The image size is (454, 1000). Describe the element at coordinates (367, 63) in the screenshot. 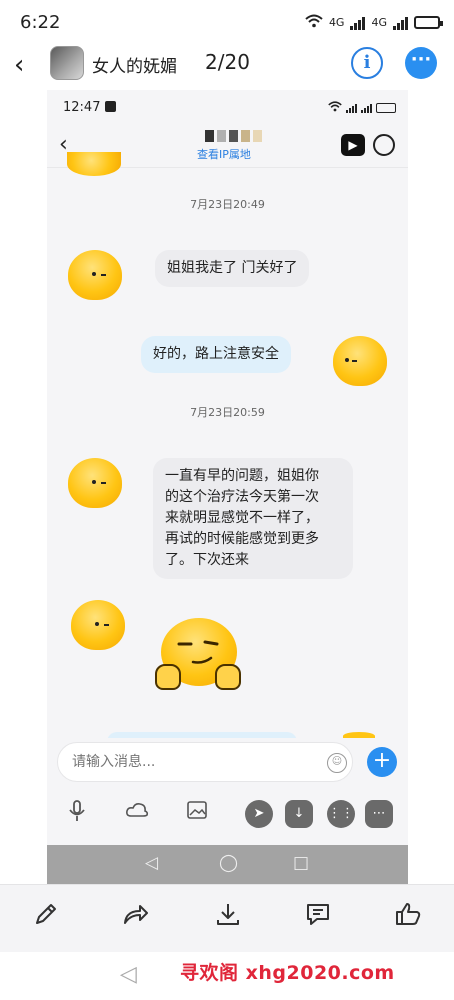

I see `info-icon: i` at that location.